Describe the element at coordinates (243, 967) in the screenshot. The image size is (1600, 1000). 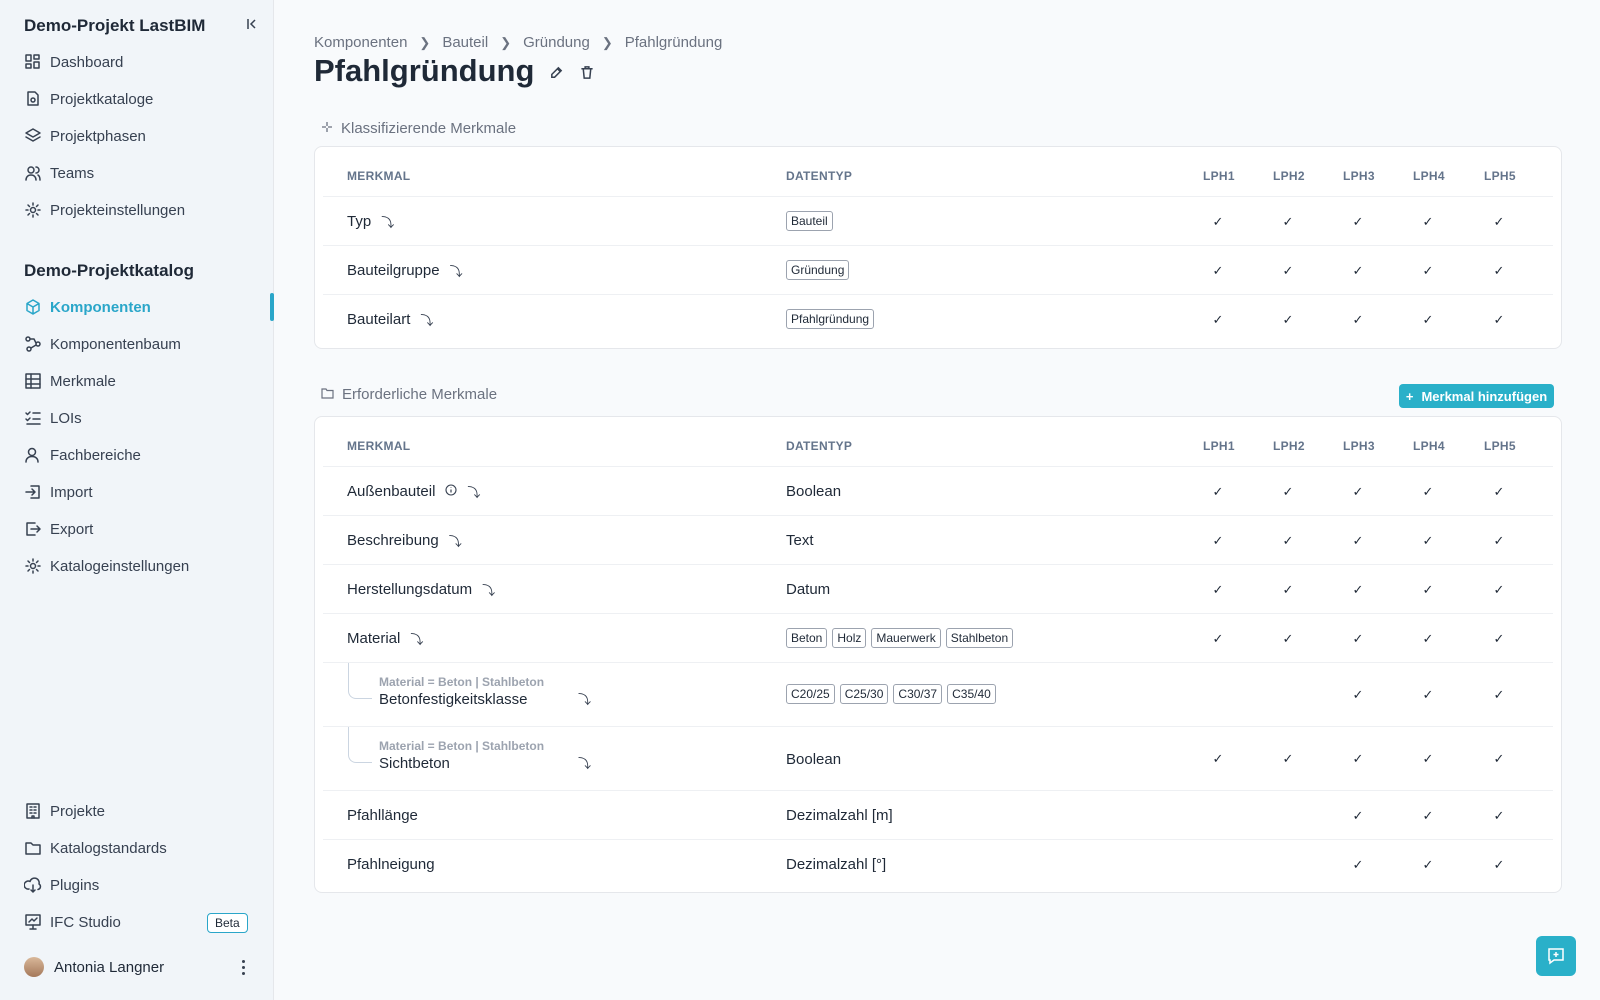
I see `more-options-icon` at that location.